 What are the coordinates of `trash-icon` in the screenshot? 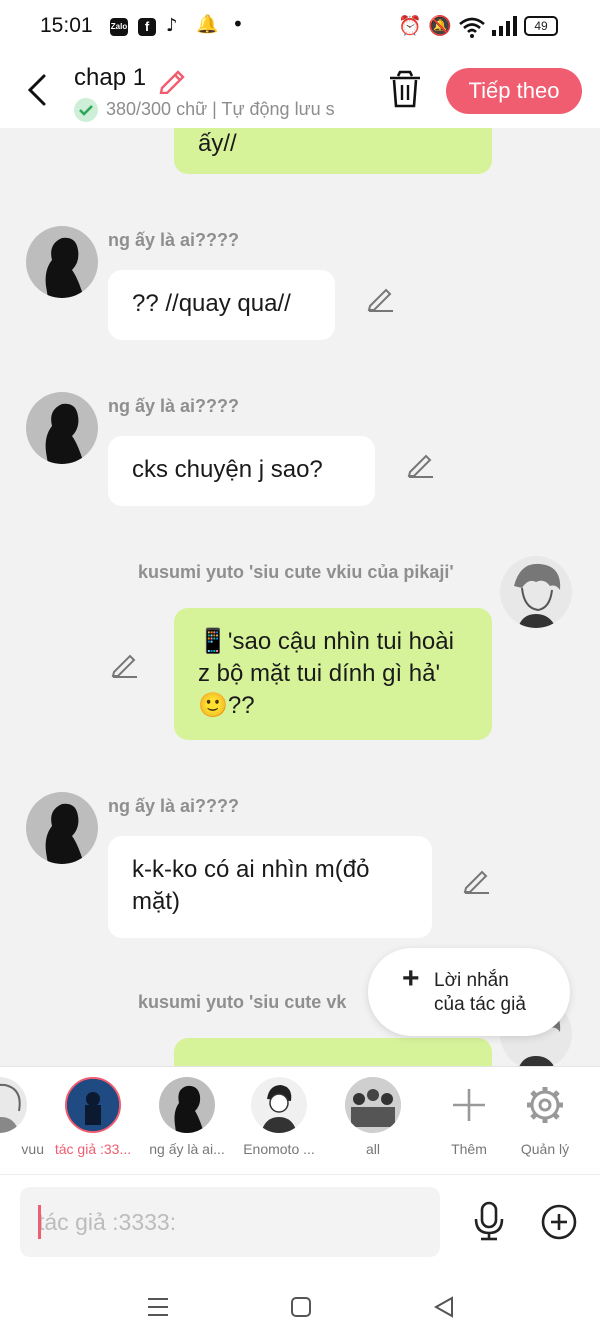 It's located at (405, 90).